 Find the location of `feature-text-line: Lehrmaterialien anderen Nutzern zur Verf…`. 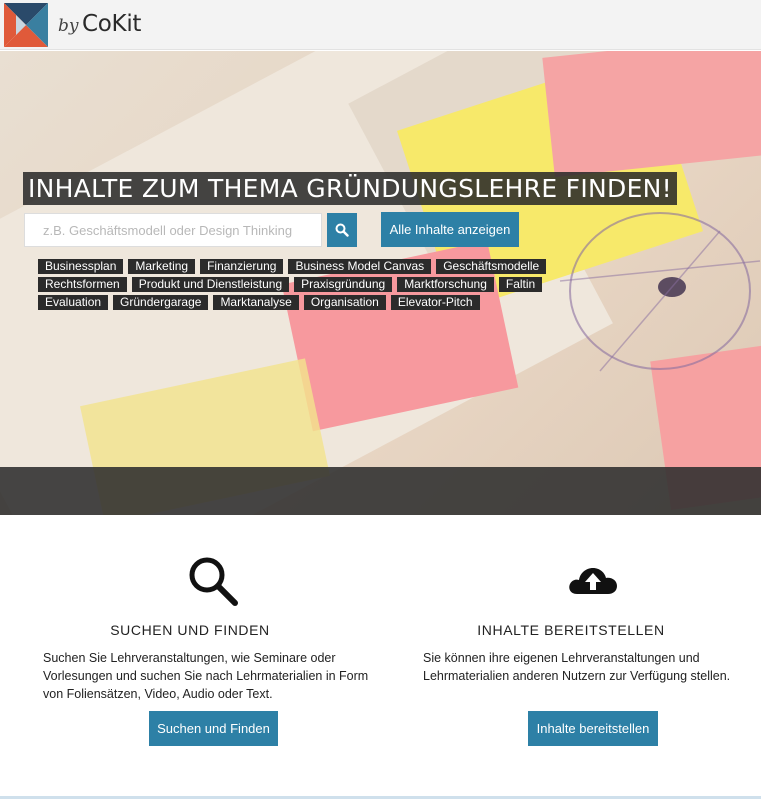

feature-text-line: Lehrmaterialien anderen Nutzern zur Verf… is located at coordinates (577, 676).